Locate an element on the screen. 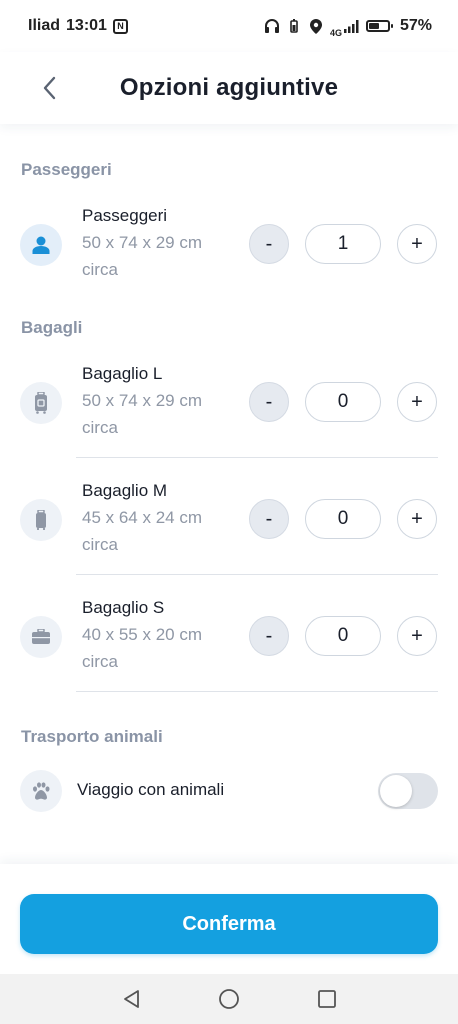 The height and width of the screenshot is (1024, 458). pets-row: Viaggio con animali is located at coordinates (229, 791).